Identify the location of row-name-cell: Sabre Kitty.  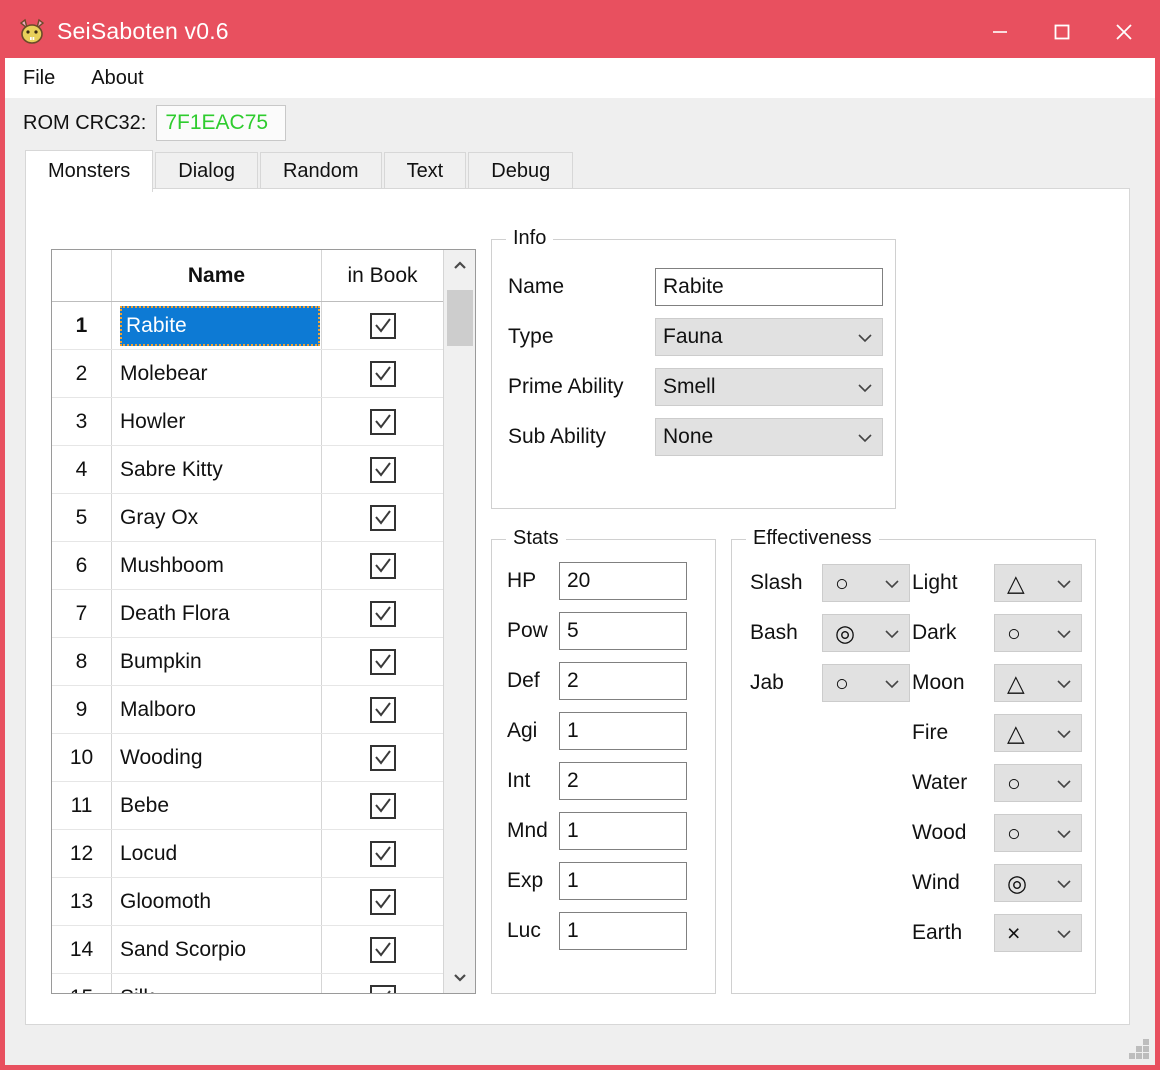
(217, 469).